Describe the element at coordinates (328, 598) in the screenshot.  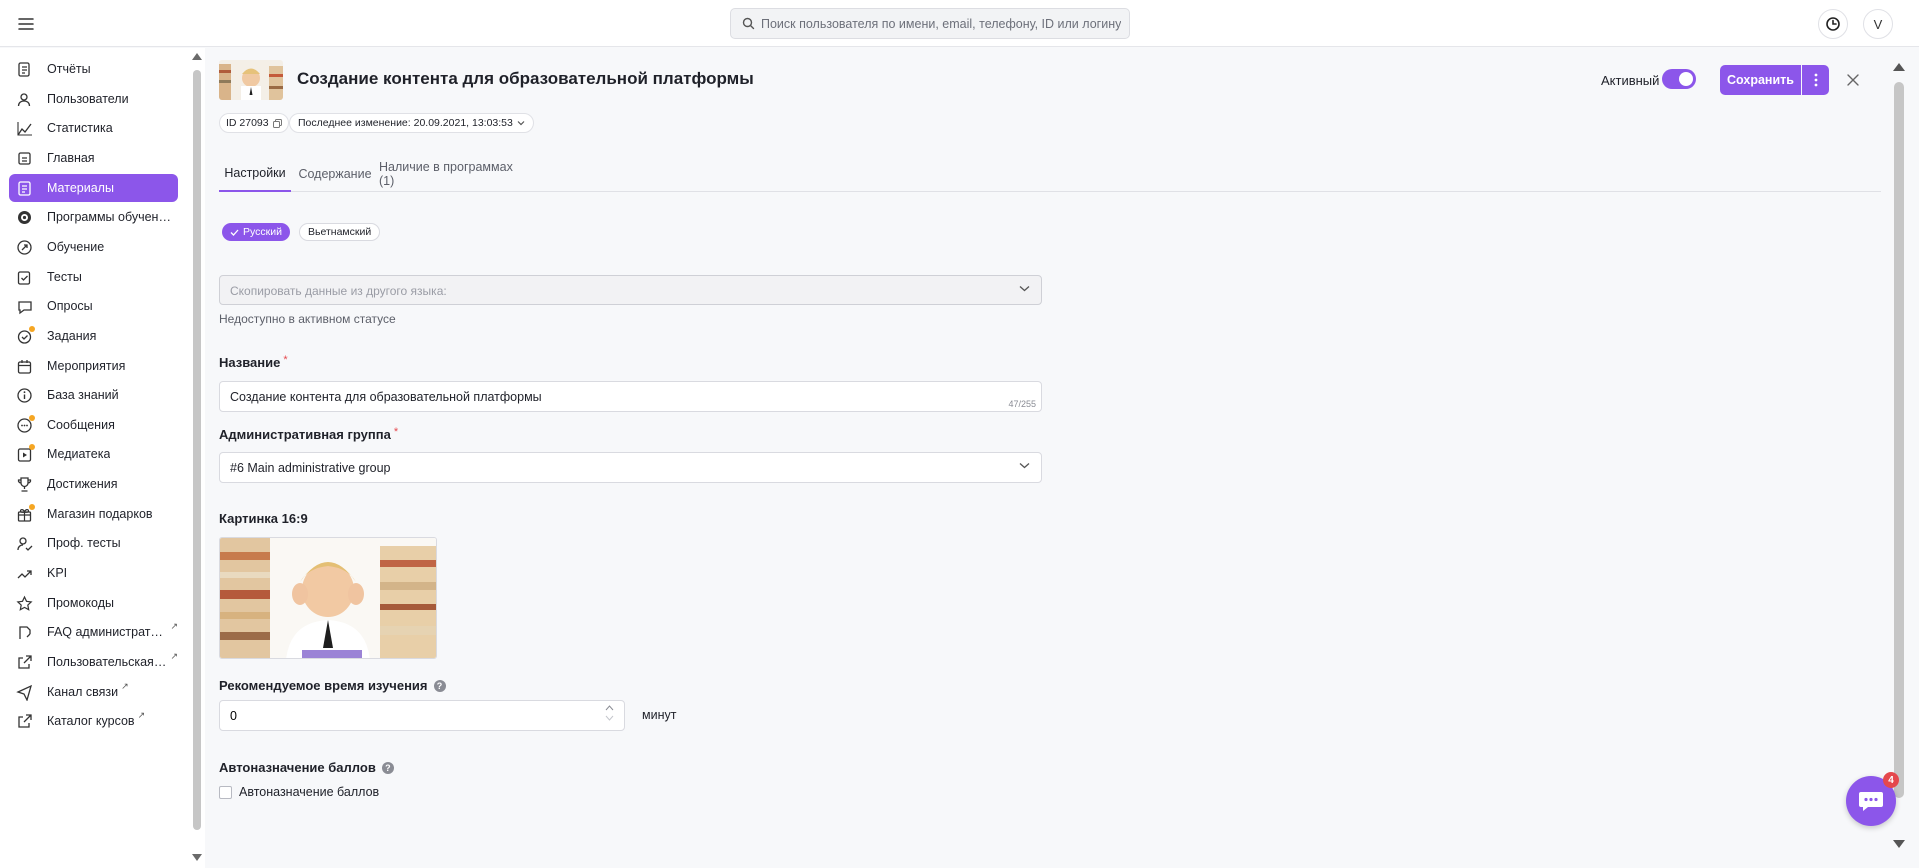
I see `cover-image` at that location.